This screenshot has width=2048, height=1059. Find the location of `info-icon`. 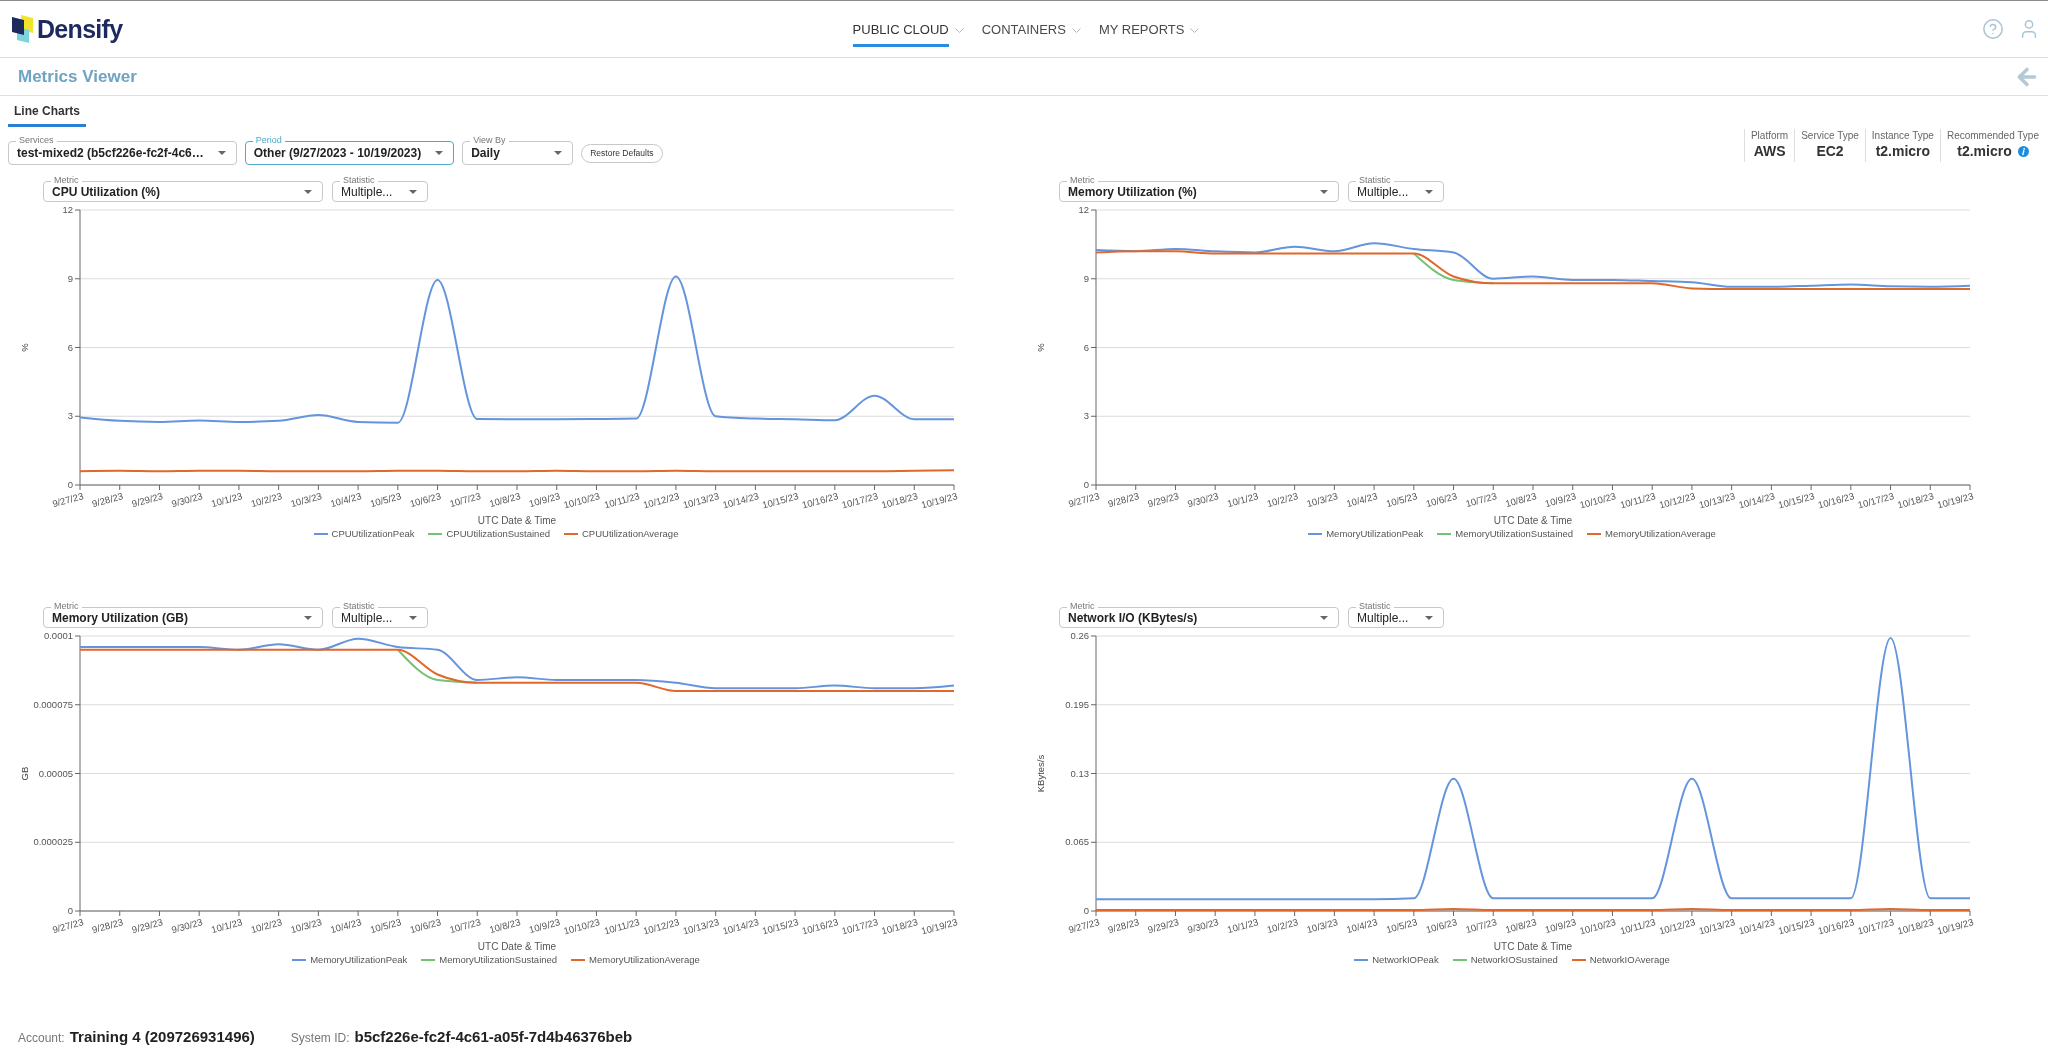

info-icon is located at coordinates (2023, 151).